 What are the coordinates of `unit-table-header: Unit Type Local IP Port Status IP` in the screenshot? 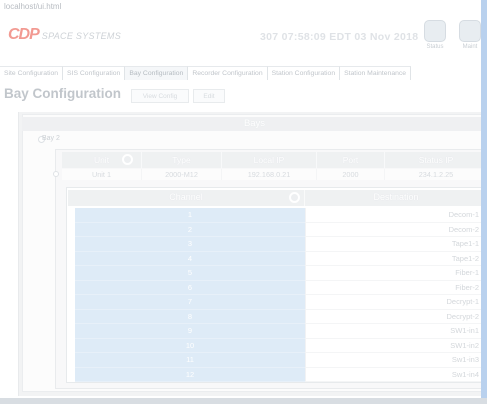 It's located at (274, 160).